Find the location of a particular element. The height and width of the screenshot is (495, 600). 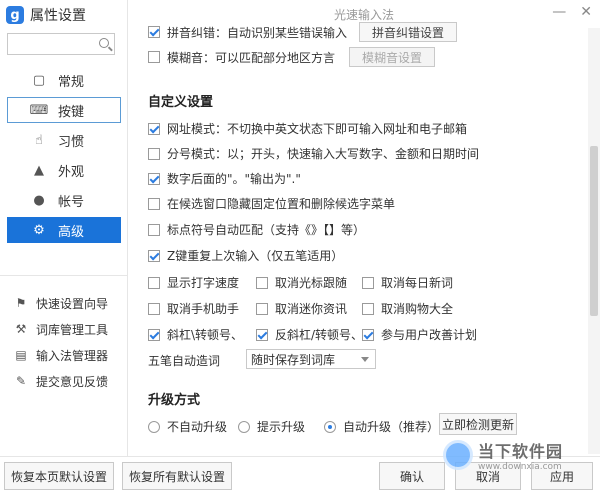

upgrade-section-title: 升级方式 is located at coordinates (174, 400).